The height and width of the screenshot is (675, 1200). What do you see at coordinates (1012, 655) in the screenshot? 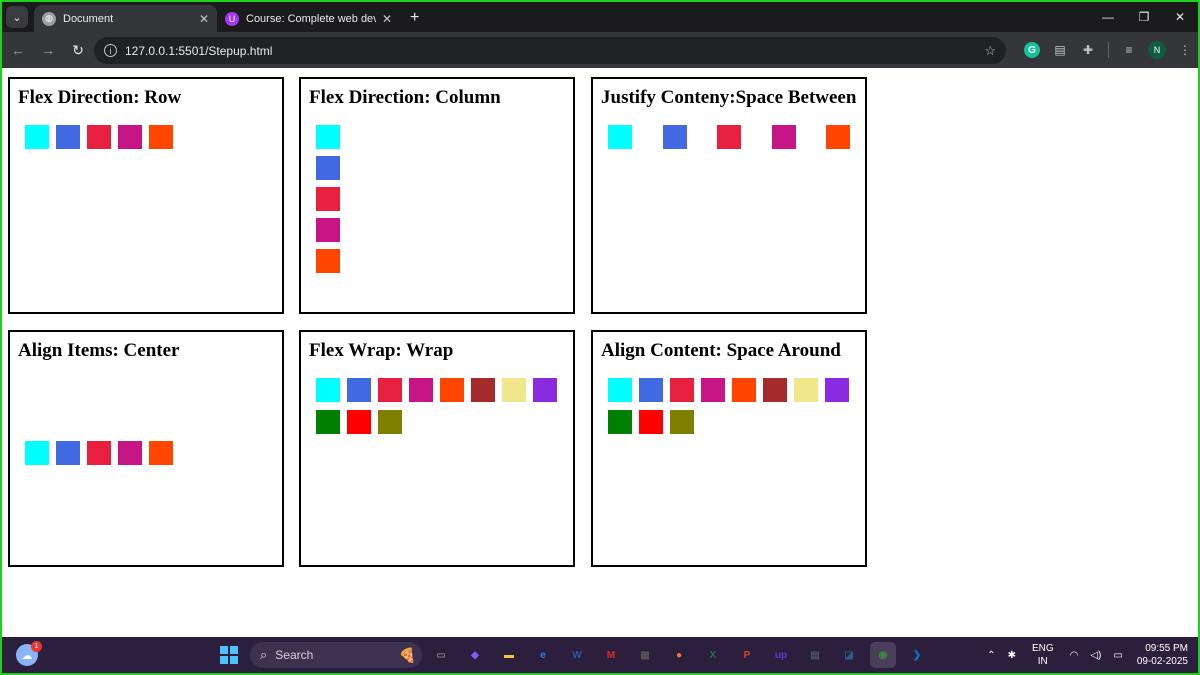
I see `bluetooth-icon: ✱` at bounding box center [1012, 655].